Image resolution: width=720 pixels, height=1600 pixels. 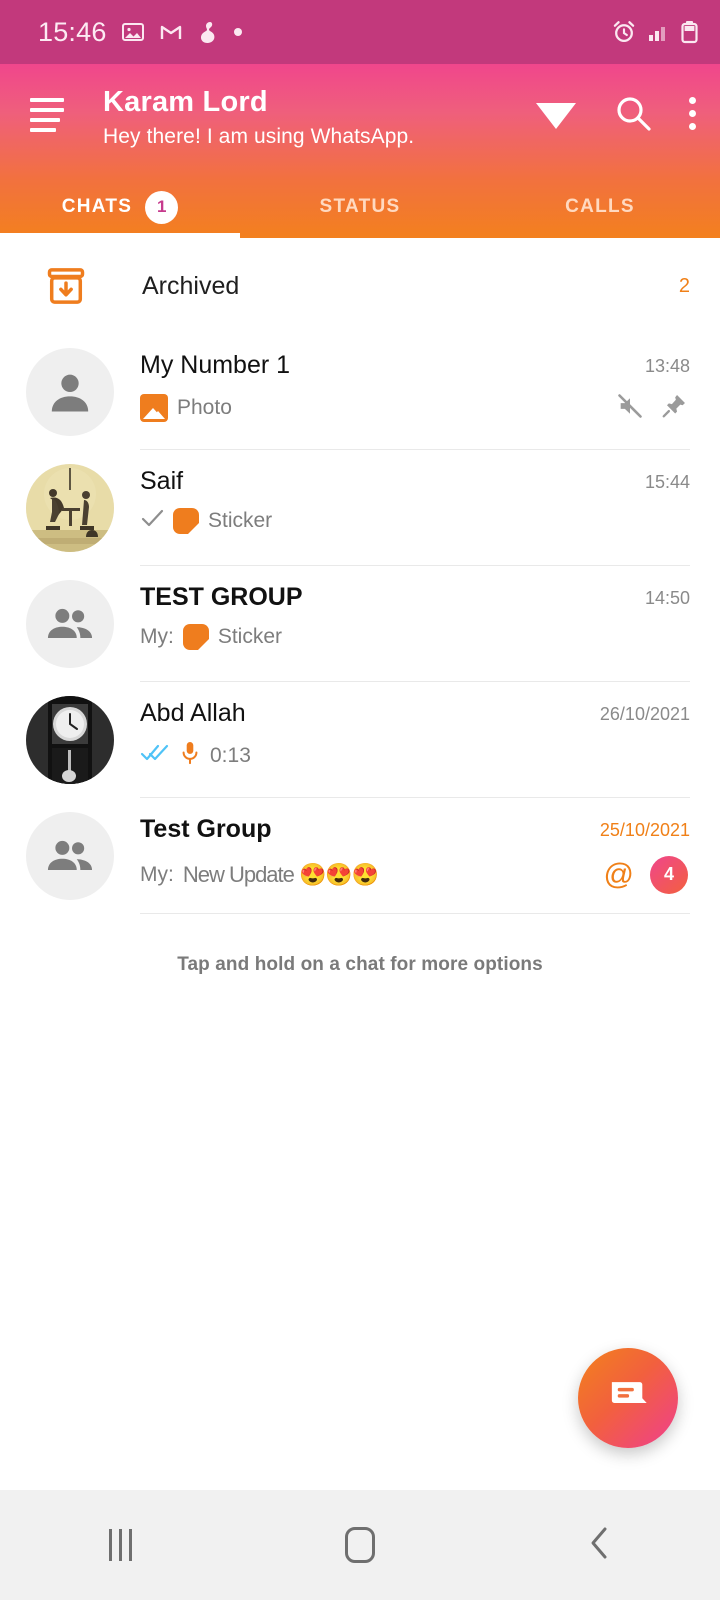 I want to click on recents-button, so click(x=120, y=1545).